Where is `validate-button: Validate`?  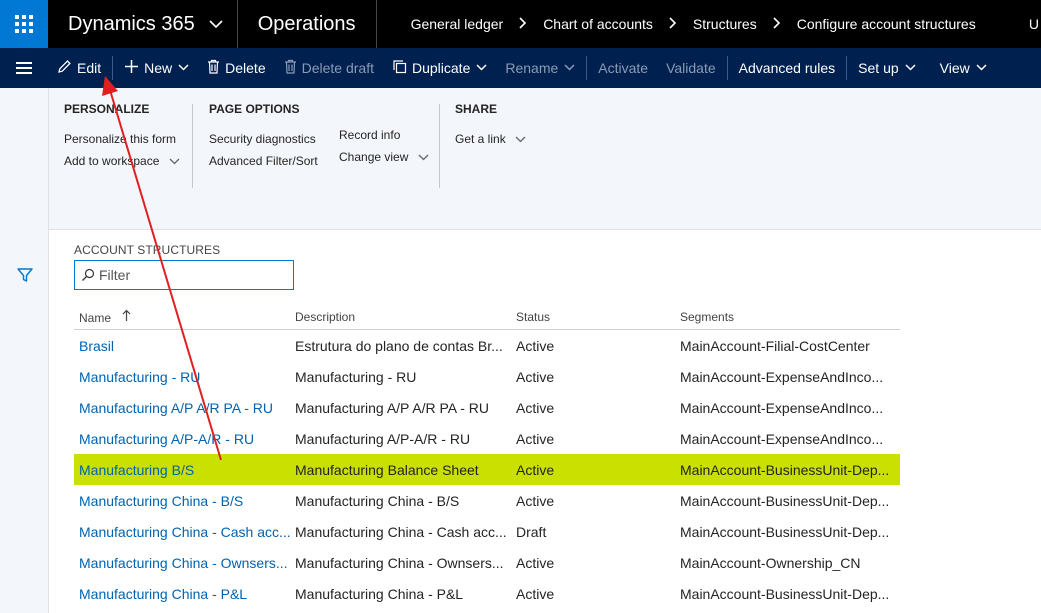
validate-button: Validate is located at coordinates (691, 68).